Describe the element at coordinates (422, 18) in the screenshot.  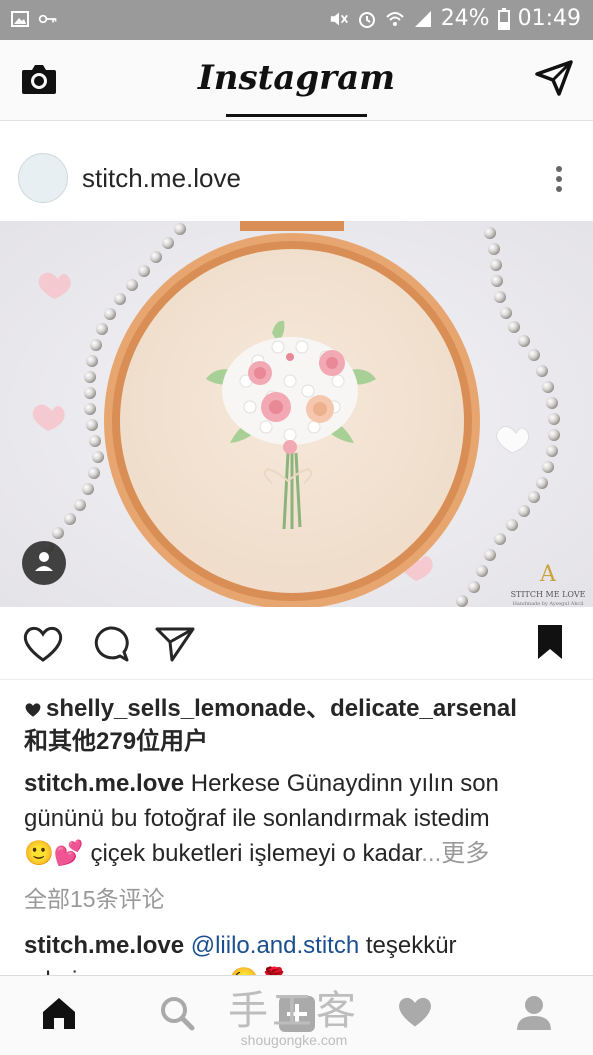
I see `signal-icon` at that location.